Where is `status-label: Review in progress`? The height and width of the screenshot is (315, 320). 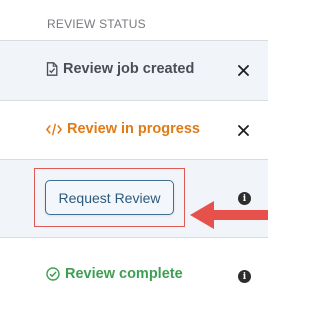 status-label: Review in progress is located at coordinates (133, 129).